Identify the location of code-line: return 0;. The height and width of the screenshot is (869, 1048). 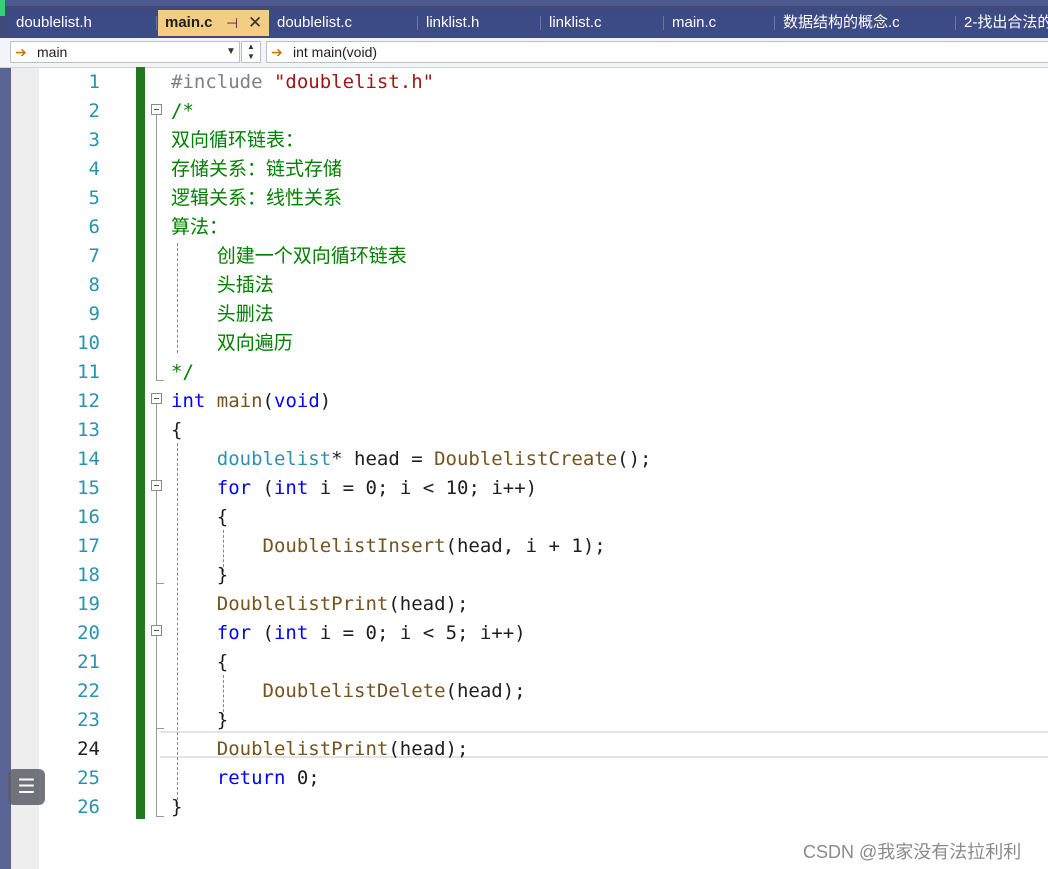
(245, 778).